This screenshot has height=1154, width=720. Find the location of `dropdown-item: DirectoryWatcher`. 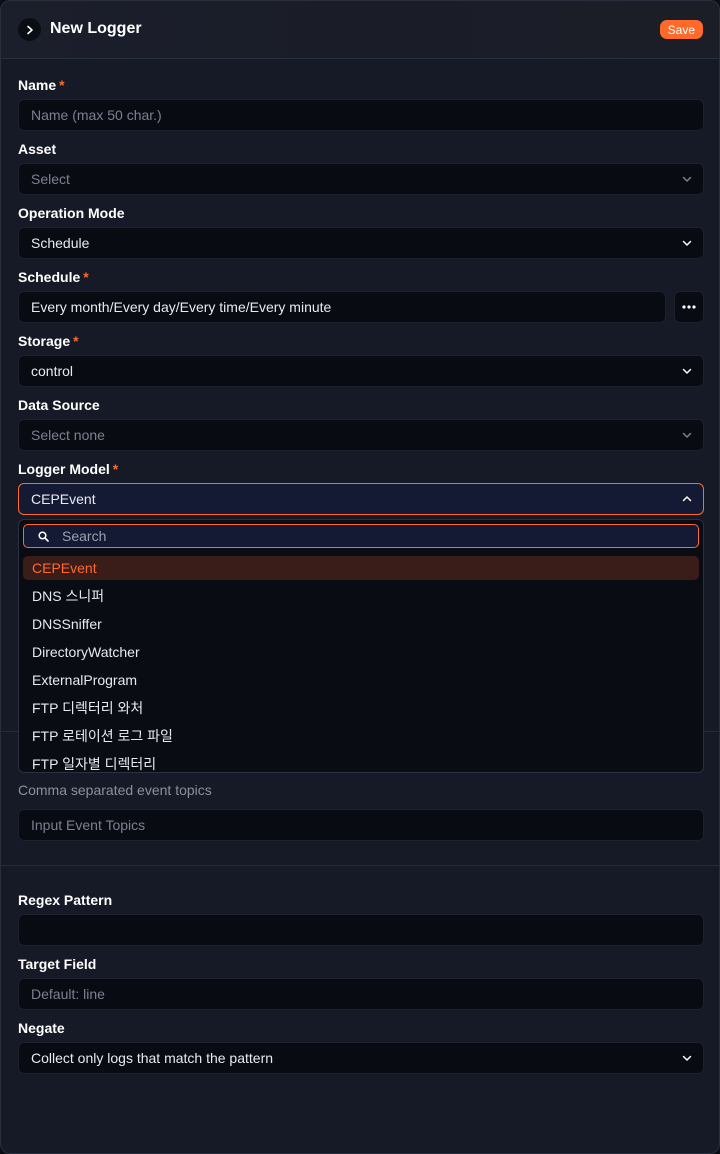

dropdown-item: DirectoryWatcher is located at coordinates (361, 652).